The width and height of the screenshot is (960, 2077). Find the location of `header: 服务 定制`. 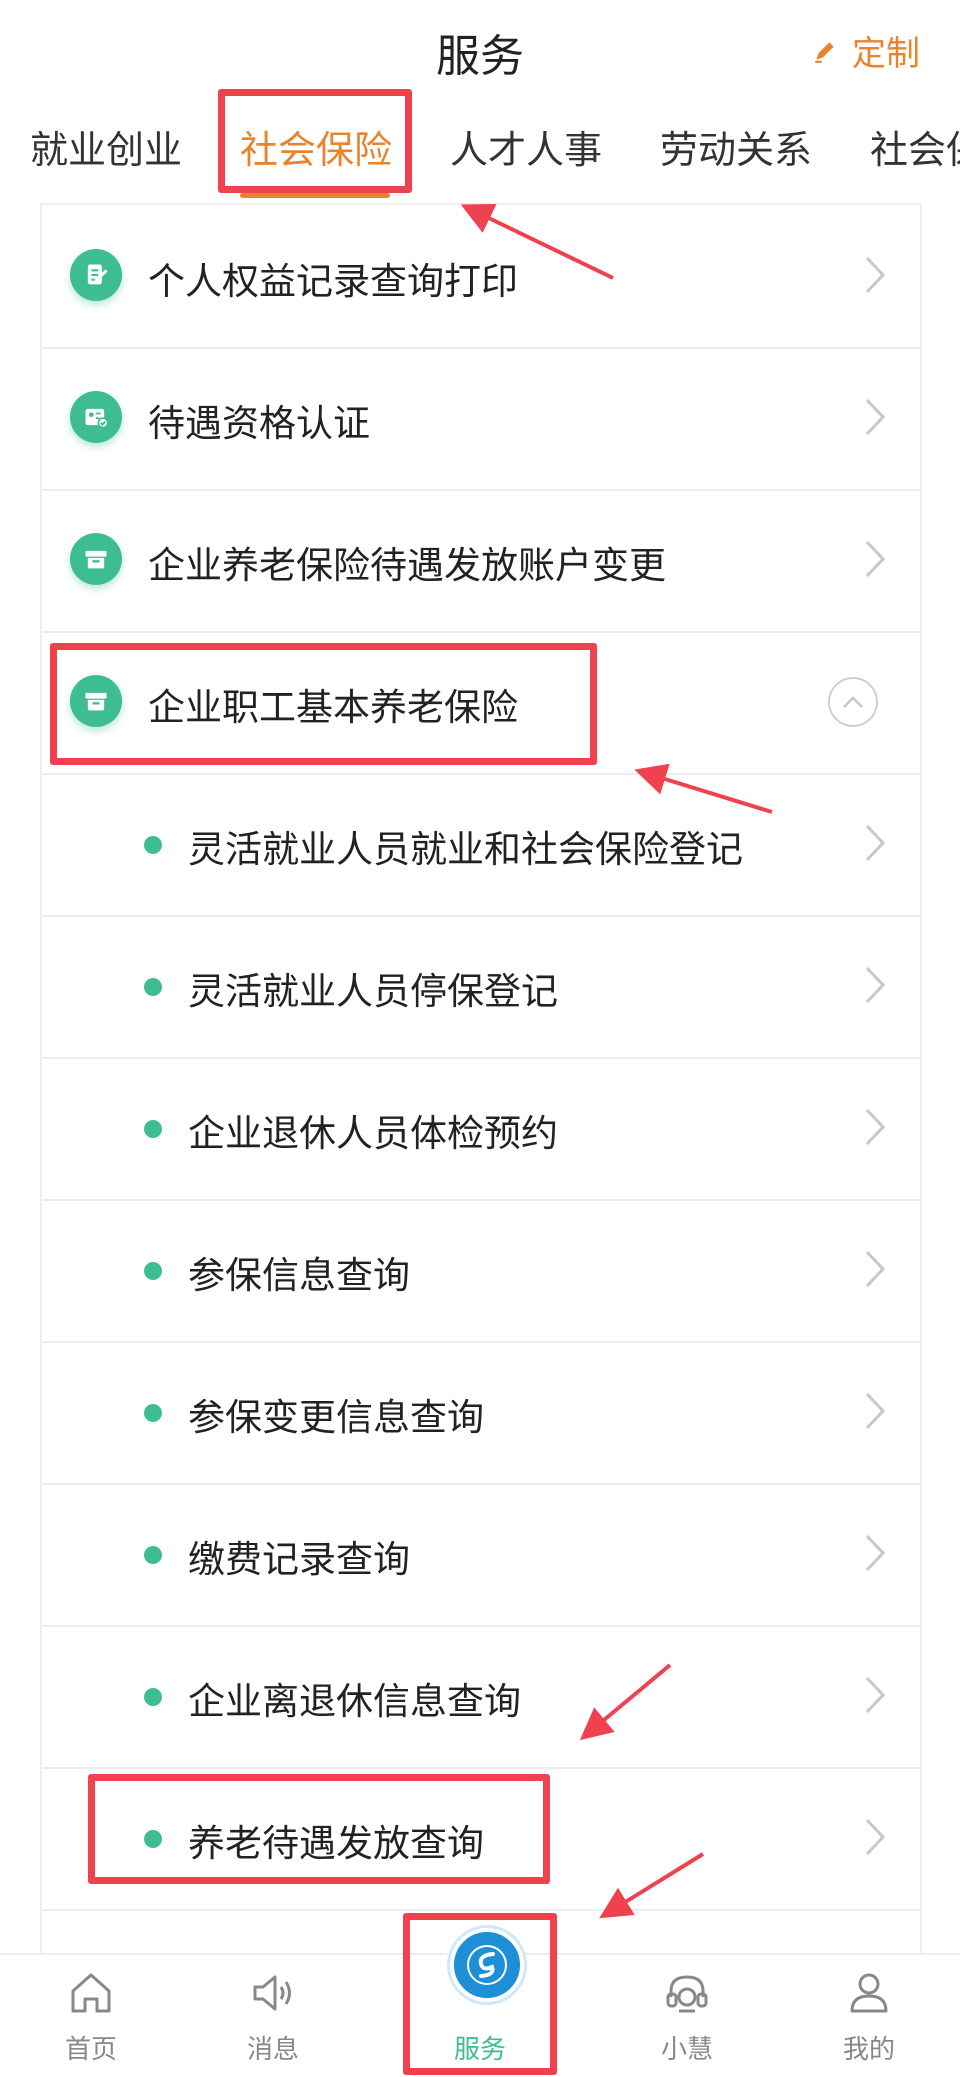

header: 服务 定制 is located at coordinates (480, 50).